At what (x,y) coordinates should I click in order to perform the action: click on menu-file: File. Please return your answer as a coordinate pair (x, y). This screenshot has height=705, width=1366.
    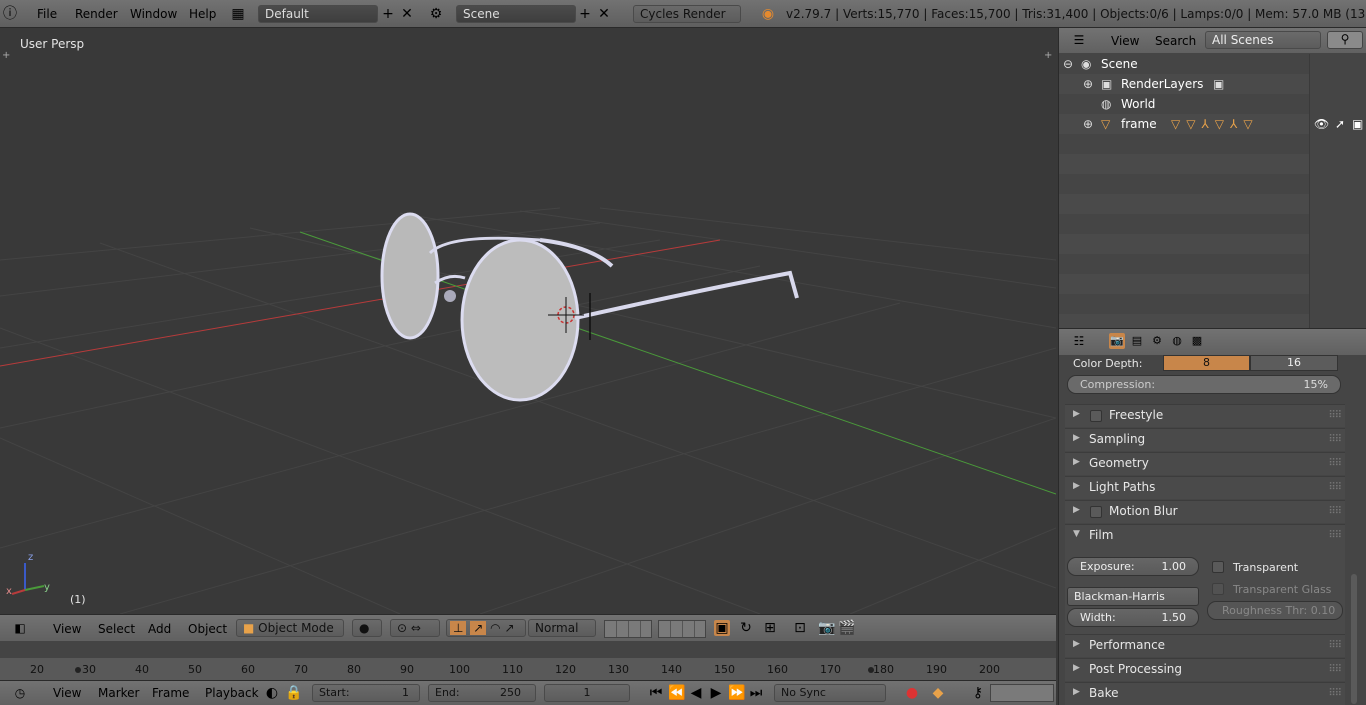
    Looking at the image, I should click on (47, 14).